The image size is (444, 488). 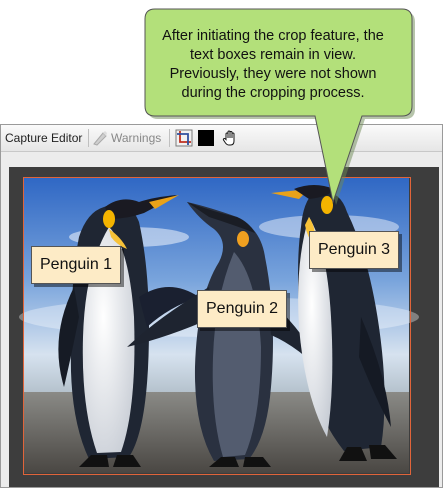 I want to click on annotation-line: Previously, they were not shown, so click(x=273, y=74).